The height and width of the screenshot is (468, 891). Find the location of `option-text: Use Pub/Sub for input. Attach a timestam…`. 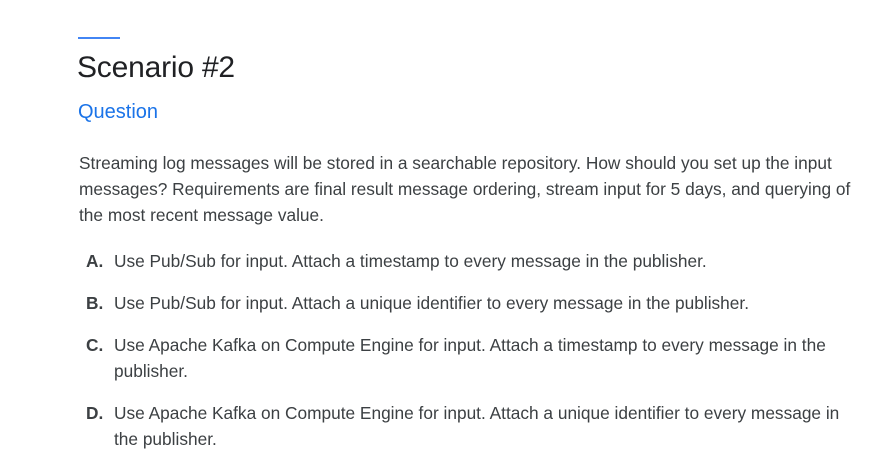

option-text: Use Pub/Sub for input. Attach a timestam… is located at coordinates (410, 261).